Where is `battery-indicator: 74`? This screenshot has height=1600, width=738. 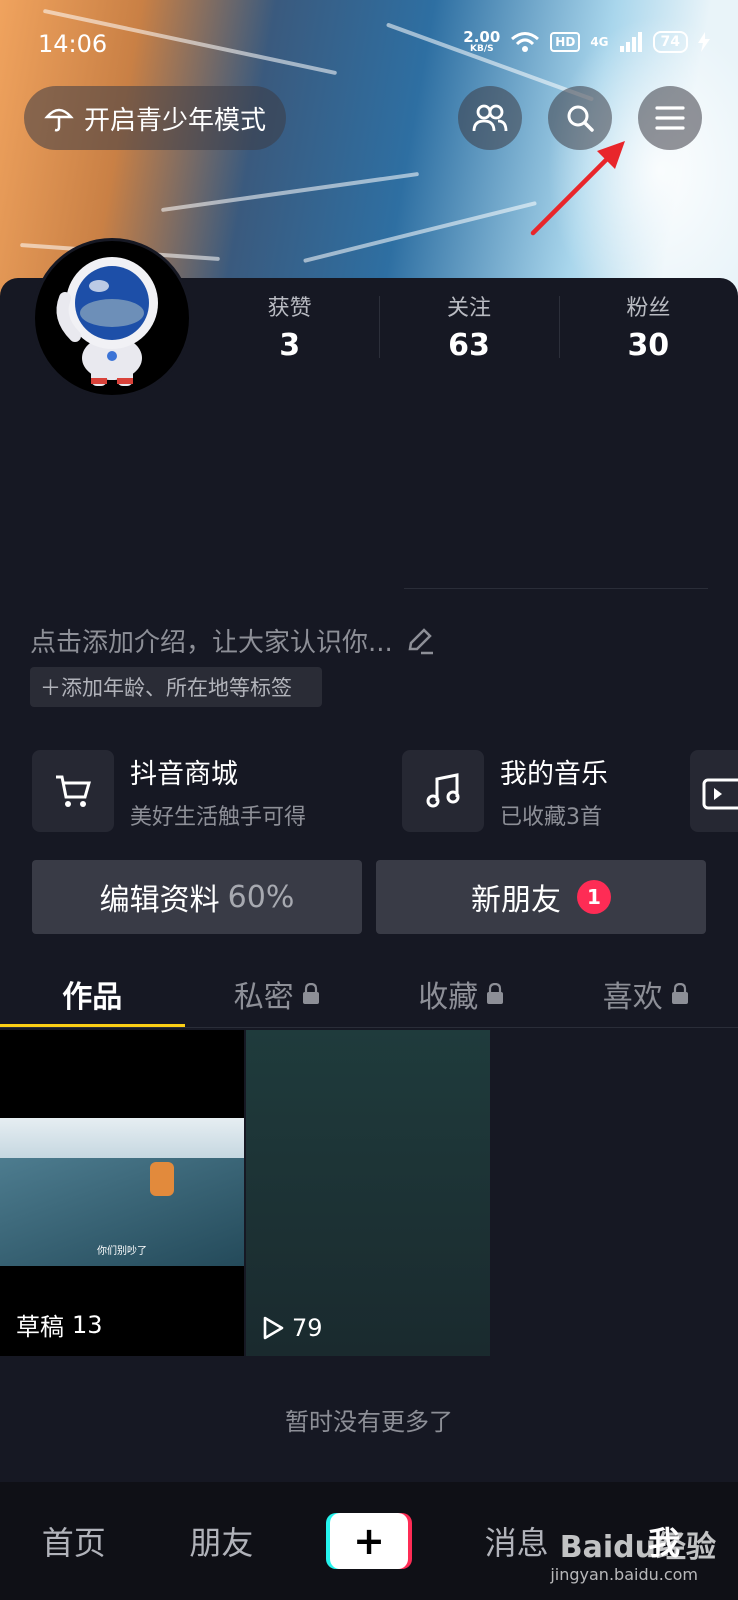
battery-indicator: 74 is located at coordinates (670, 42).